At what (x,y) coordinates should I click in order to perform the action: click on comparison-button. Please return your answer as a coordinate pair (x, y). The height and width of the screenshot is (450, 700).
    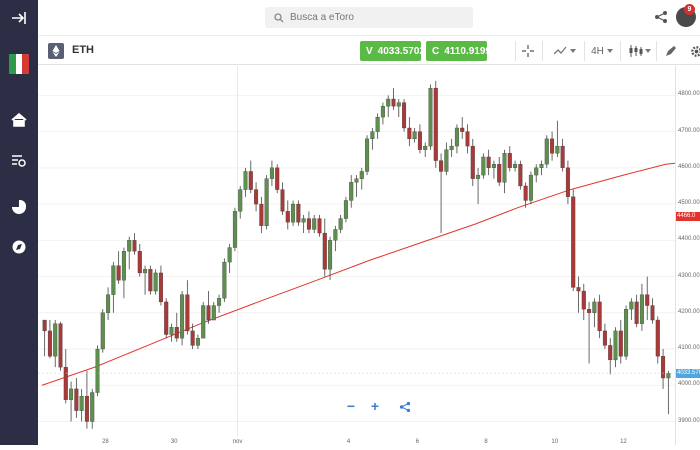
    Looking at the image, I should click on (565, 51).